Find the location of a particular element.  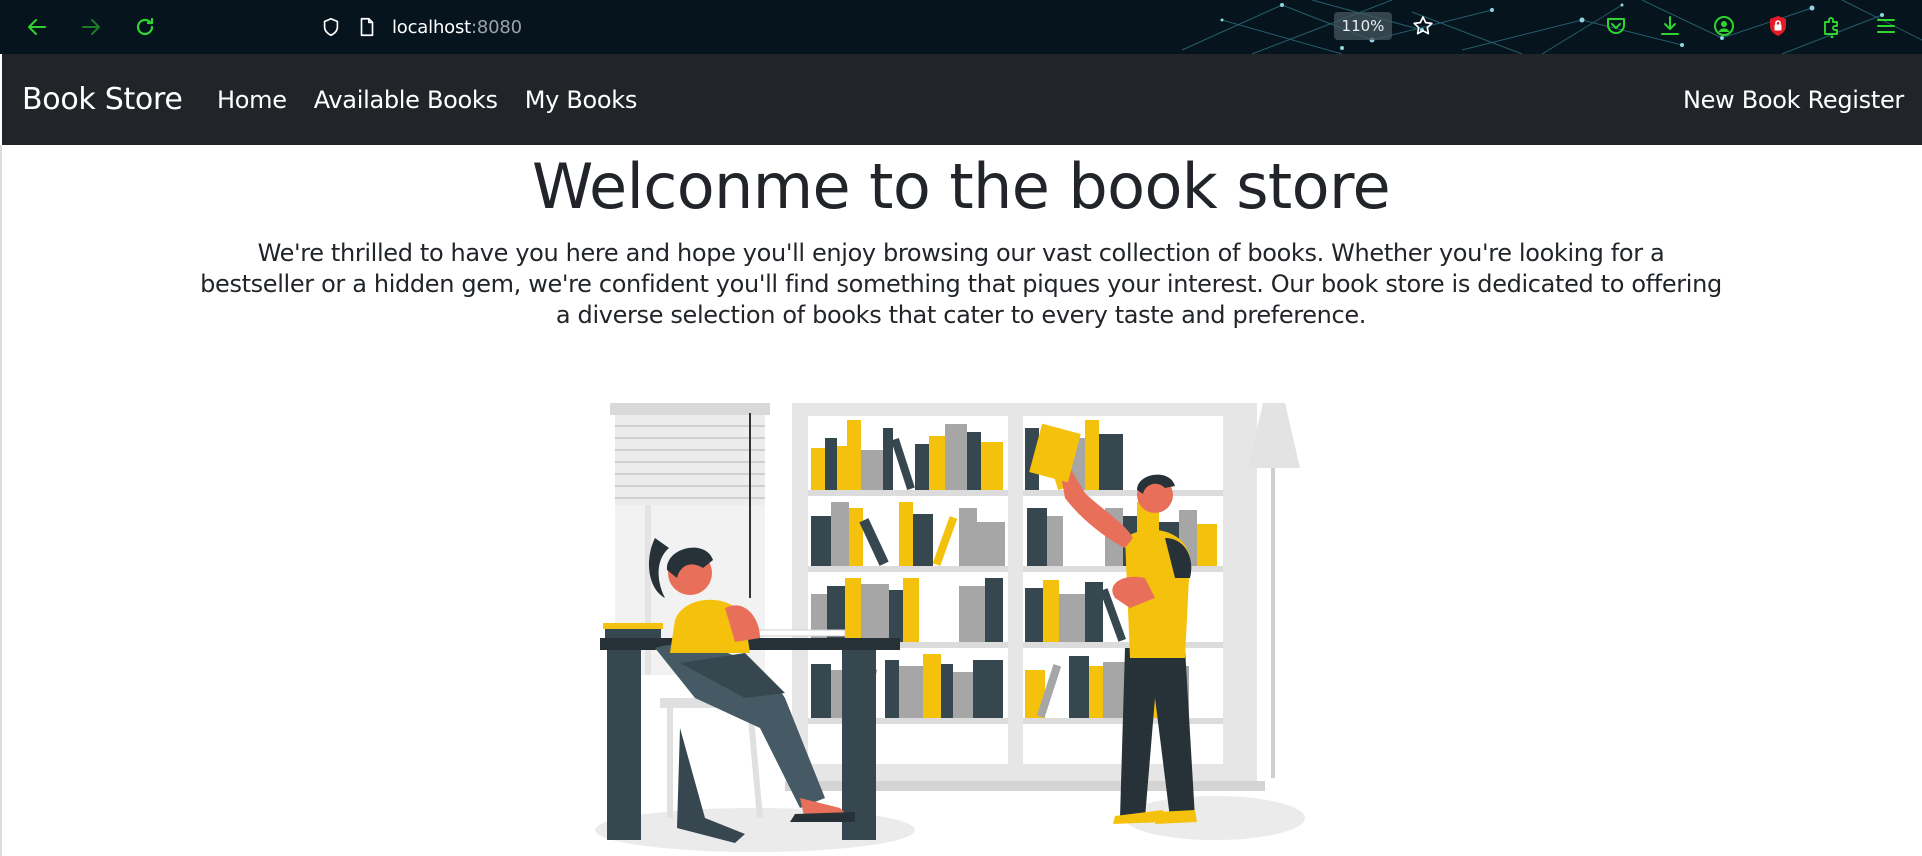

download-icon is located at coordinates (1670, 25).